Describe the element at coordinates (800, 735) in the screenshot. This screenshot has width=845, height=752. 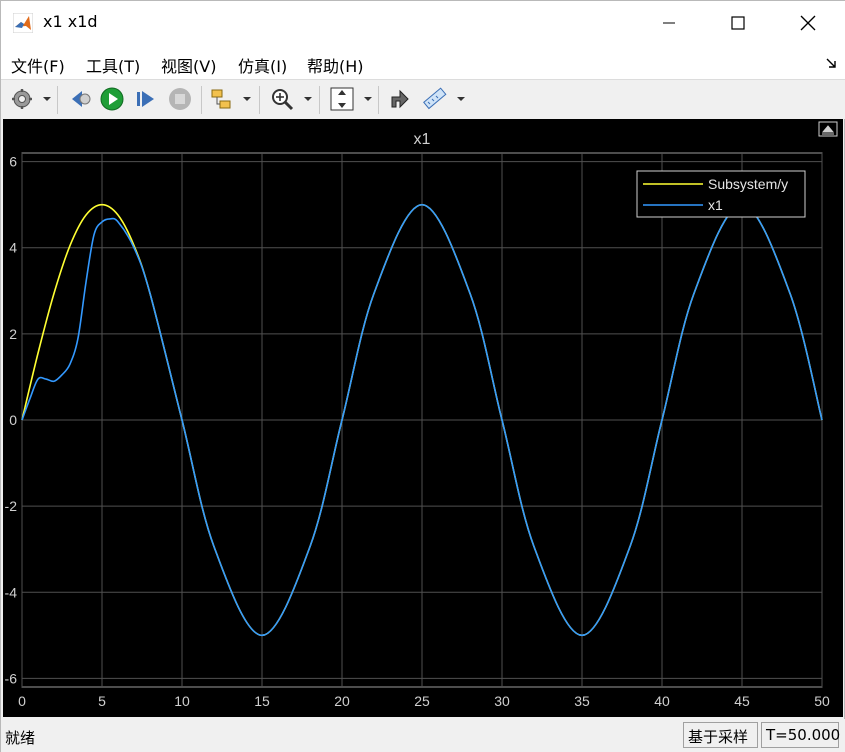
I see `sim-time-indicator: T=50.000` at that location.